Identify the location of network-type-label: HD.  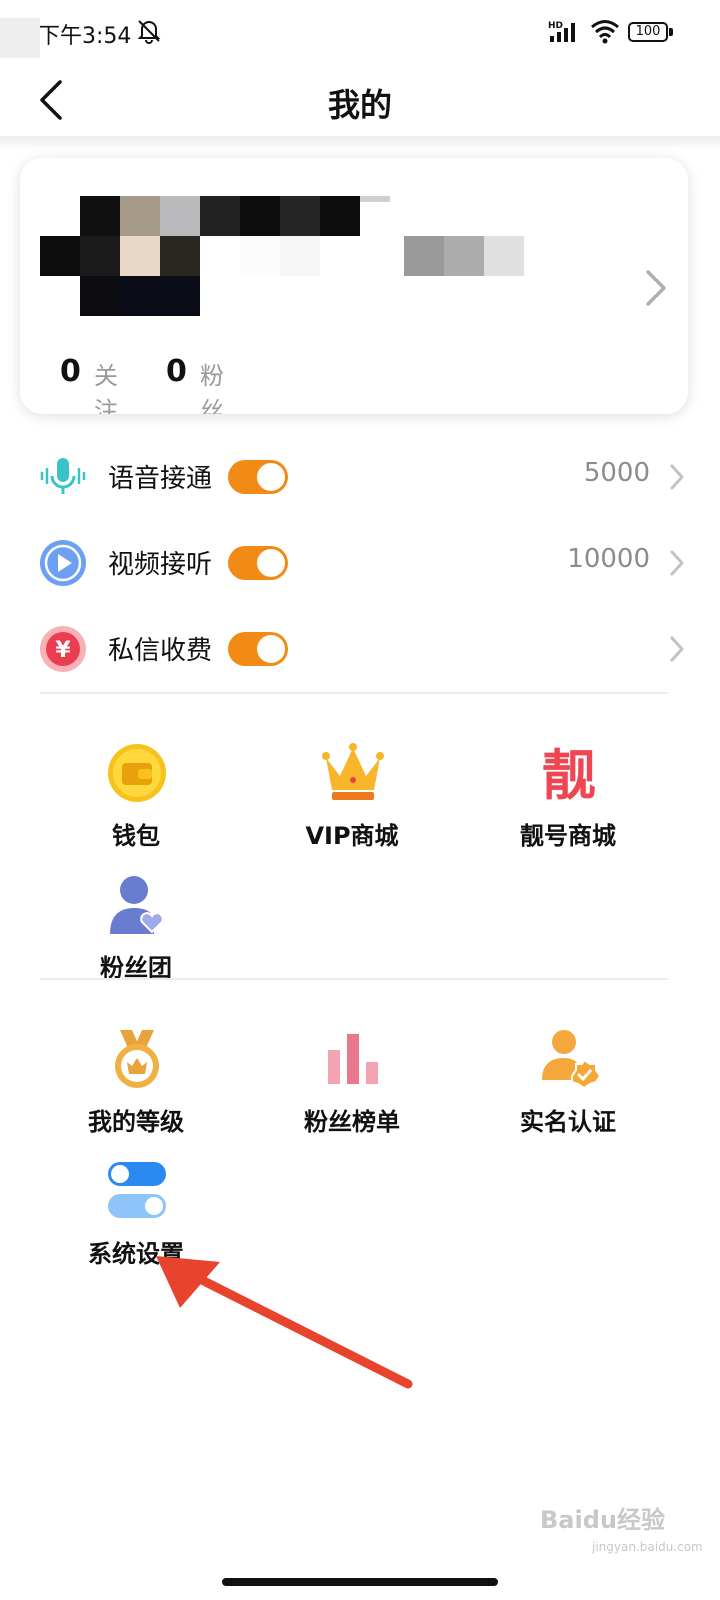
(555, 26).